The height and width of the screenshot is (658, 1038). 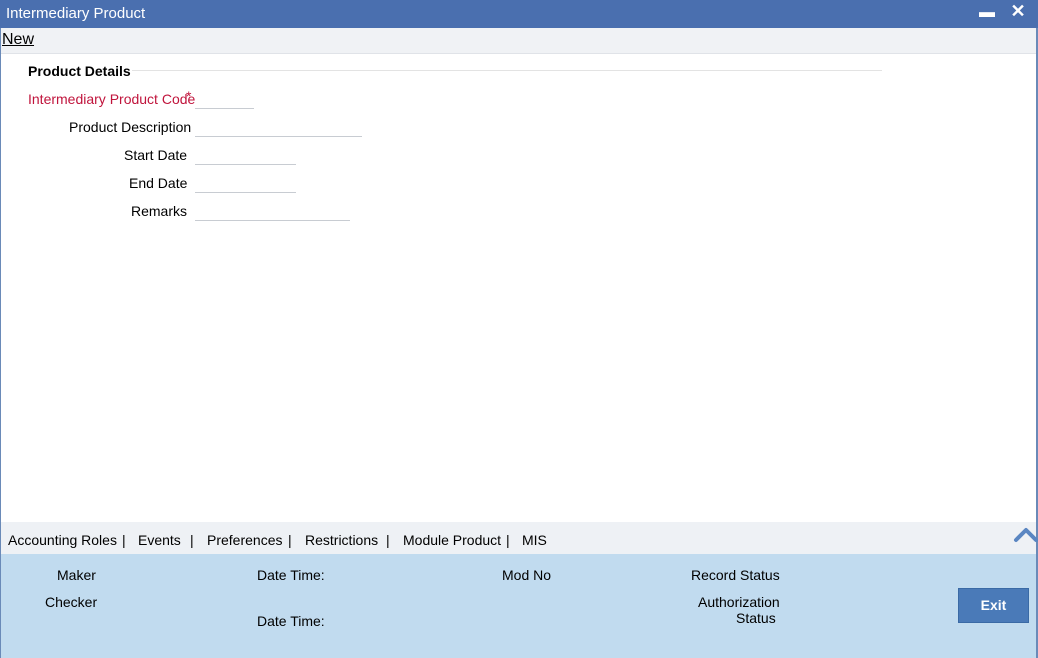 What do you see at coordinates (291, 575) in the screenshot?
I see `maker-date-time-label: Date Time:` at bounding box center [291, 575].